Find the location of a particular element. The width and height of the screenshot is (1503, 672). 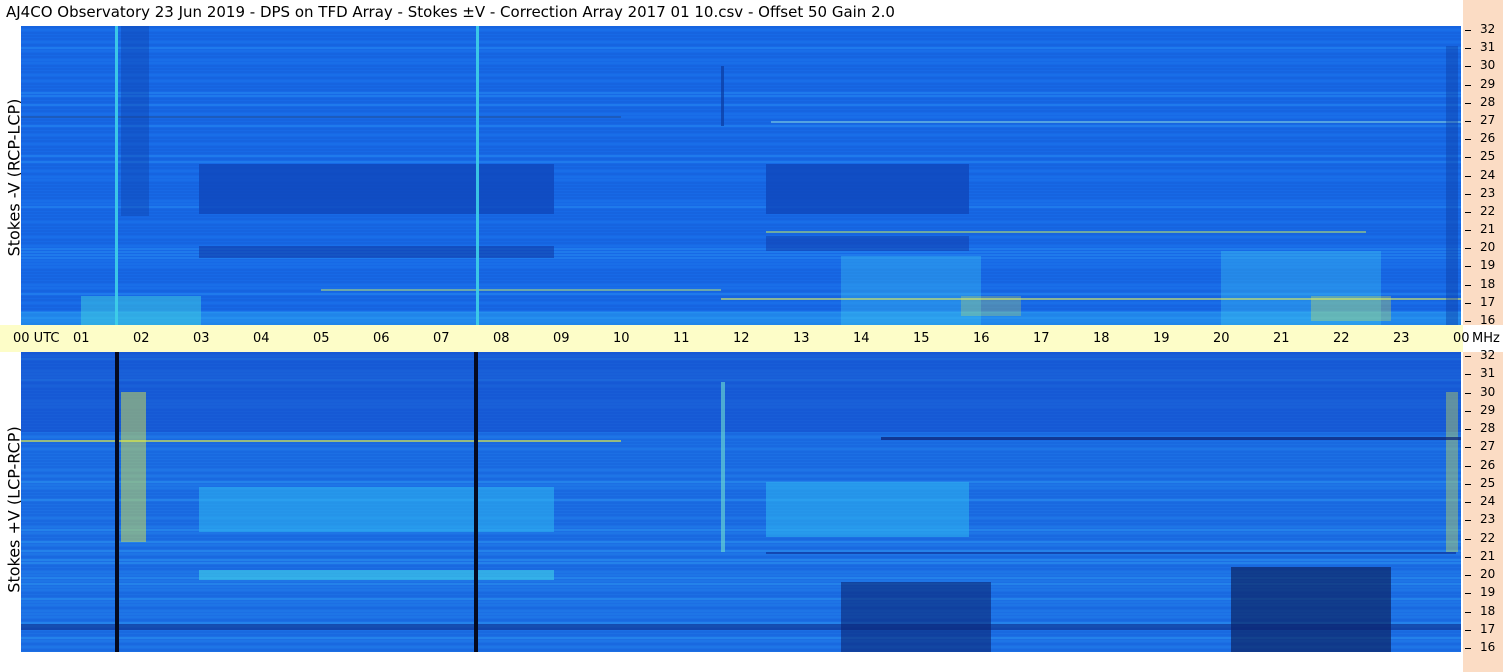

bright-patch is located at coordinates (911, 290).